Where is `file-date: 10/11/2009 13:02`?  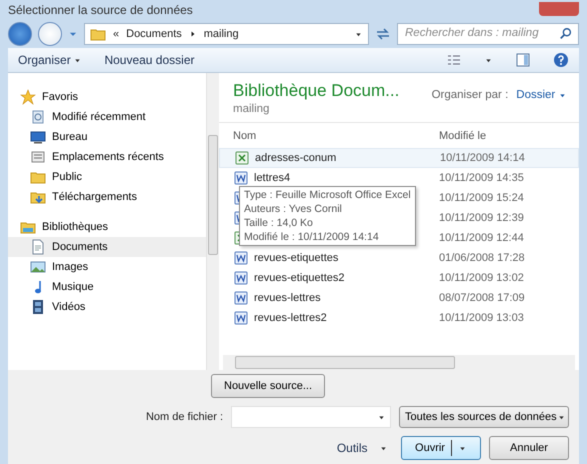
file-date: 10/11/2009 13:02 is located at coordinates (481, 278).